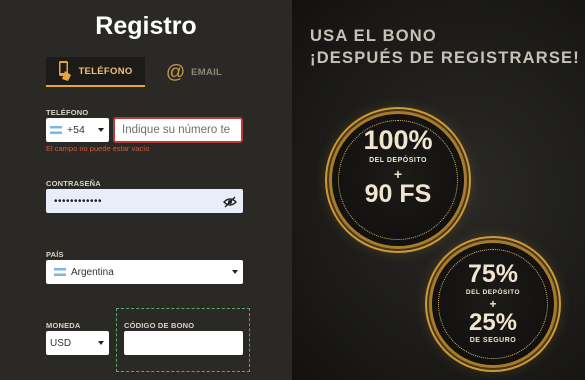 This screenshot has width=585, height=380. What do you see at coordinates (493, 292) in the screenshot?
I see `badge2-line: DEL DEPÓSITO` at bounding box center [493, 292].